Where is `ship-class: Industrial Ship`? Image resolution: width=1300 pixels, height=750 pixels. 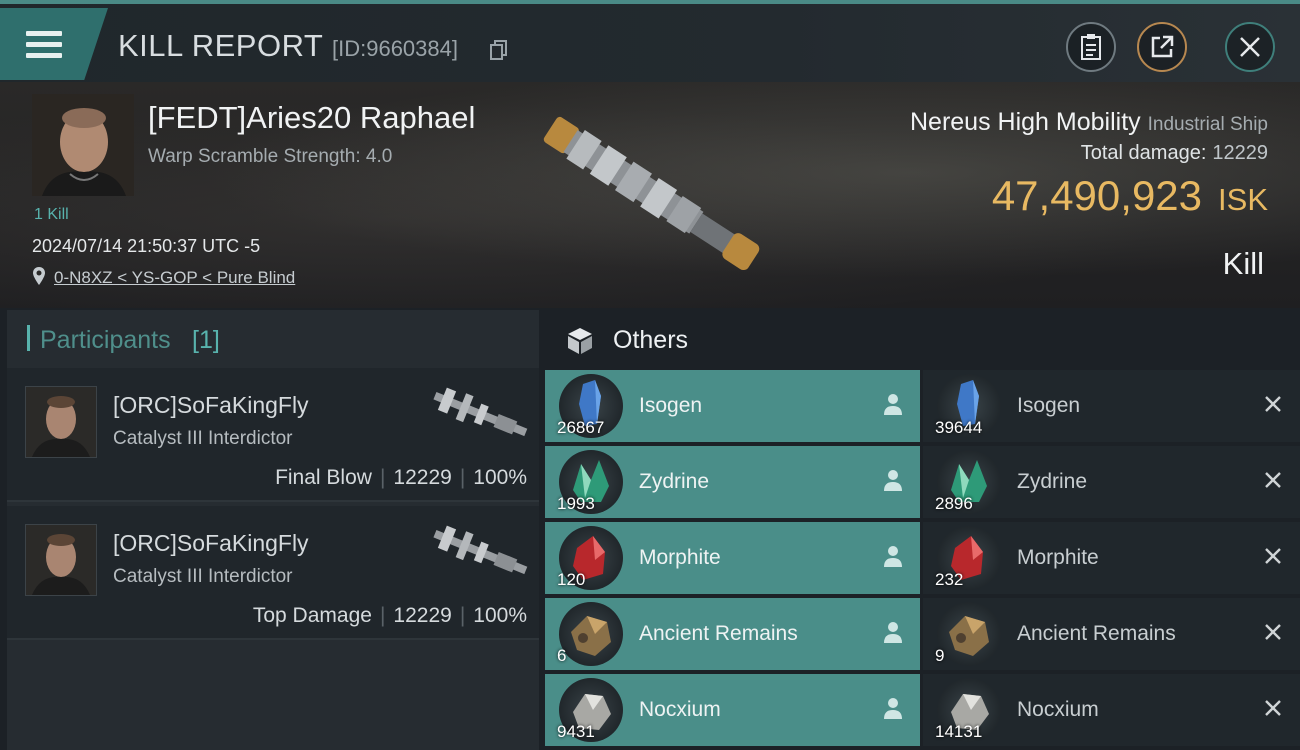
ship-class: Industrial Ship is located at coordinates (1207, 124).